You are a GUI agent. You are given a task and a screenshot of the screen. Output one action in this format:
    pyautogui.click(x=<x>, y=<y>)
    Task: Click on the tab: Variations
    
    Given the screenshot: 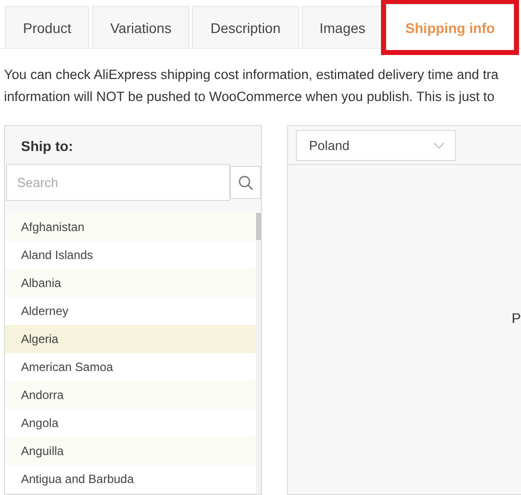 What is the action you would take?
    pyautogui.click(x=141, y=27)
    